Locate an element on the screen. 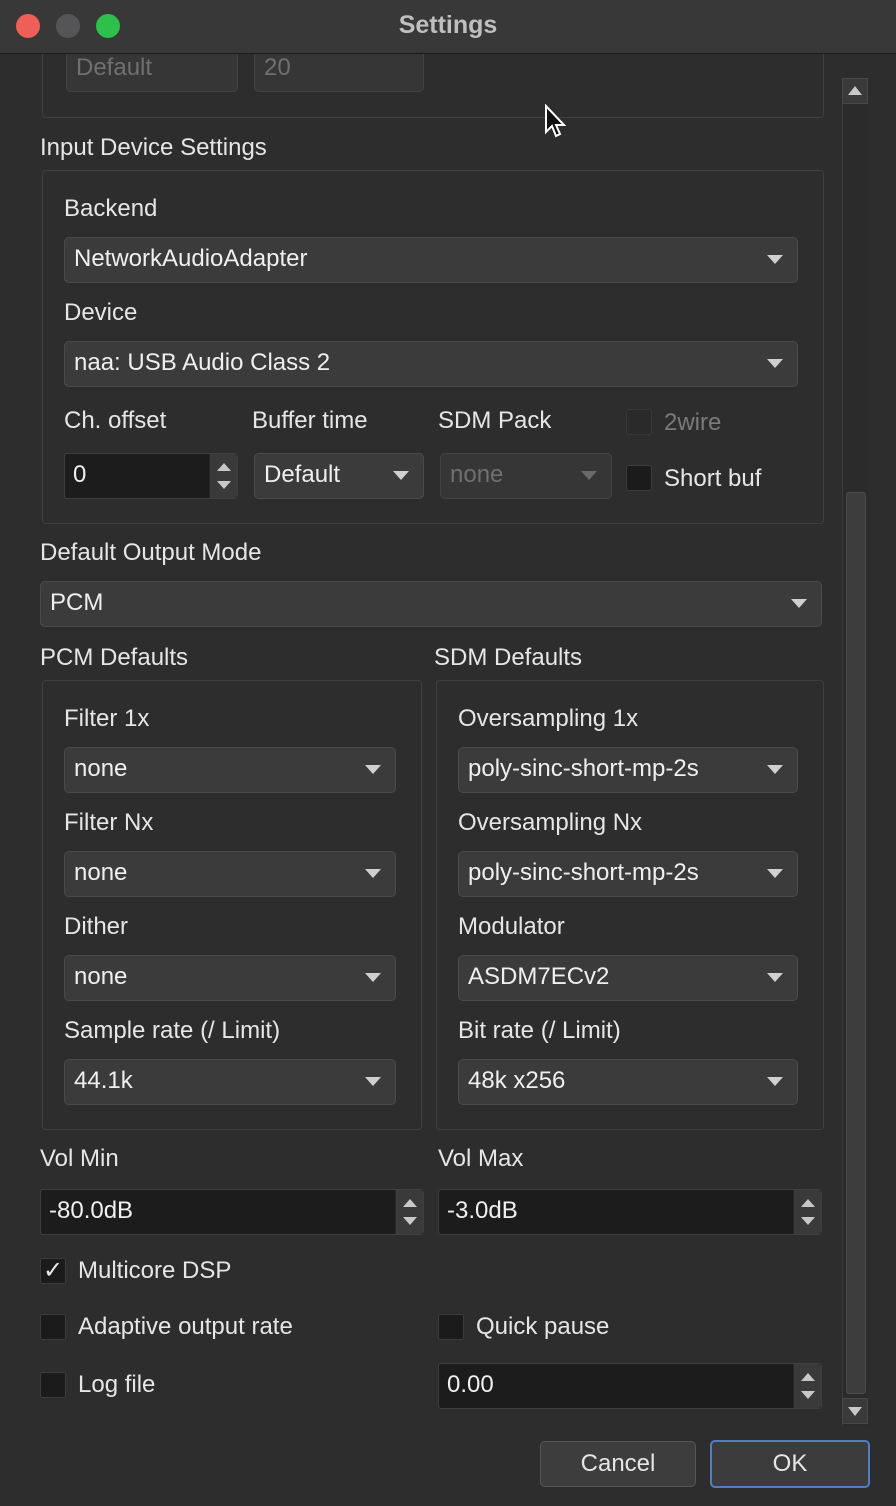 Image resolution: width=896 pixels, height=1506 pixels. vol-min-label: Vol Min is located at coordinates (79, 1158).